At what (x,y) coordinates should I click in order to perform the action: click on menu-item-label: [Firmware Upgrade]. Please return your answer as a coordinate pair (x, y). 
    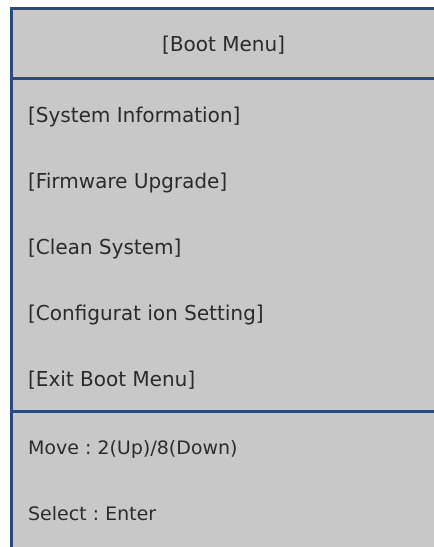
    Looking at the image, I should click on (128, 181).